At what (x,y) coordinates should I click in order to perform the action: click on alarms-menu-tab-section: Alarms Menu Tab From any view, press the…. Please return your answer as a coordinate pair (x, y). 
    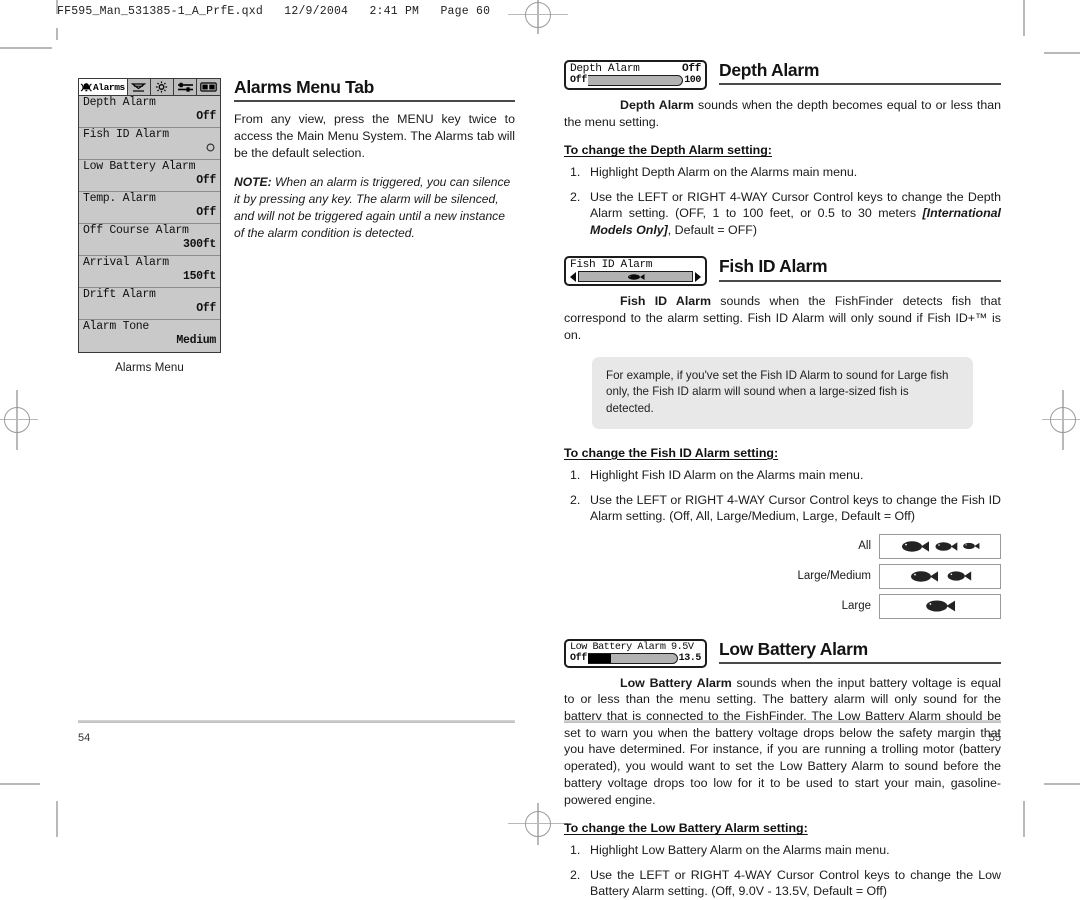
    Looking at the image, I should click on (374, 159).